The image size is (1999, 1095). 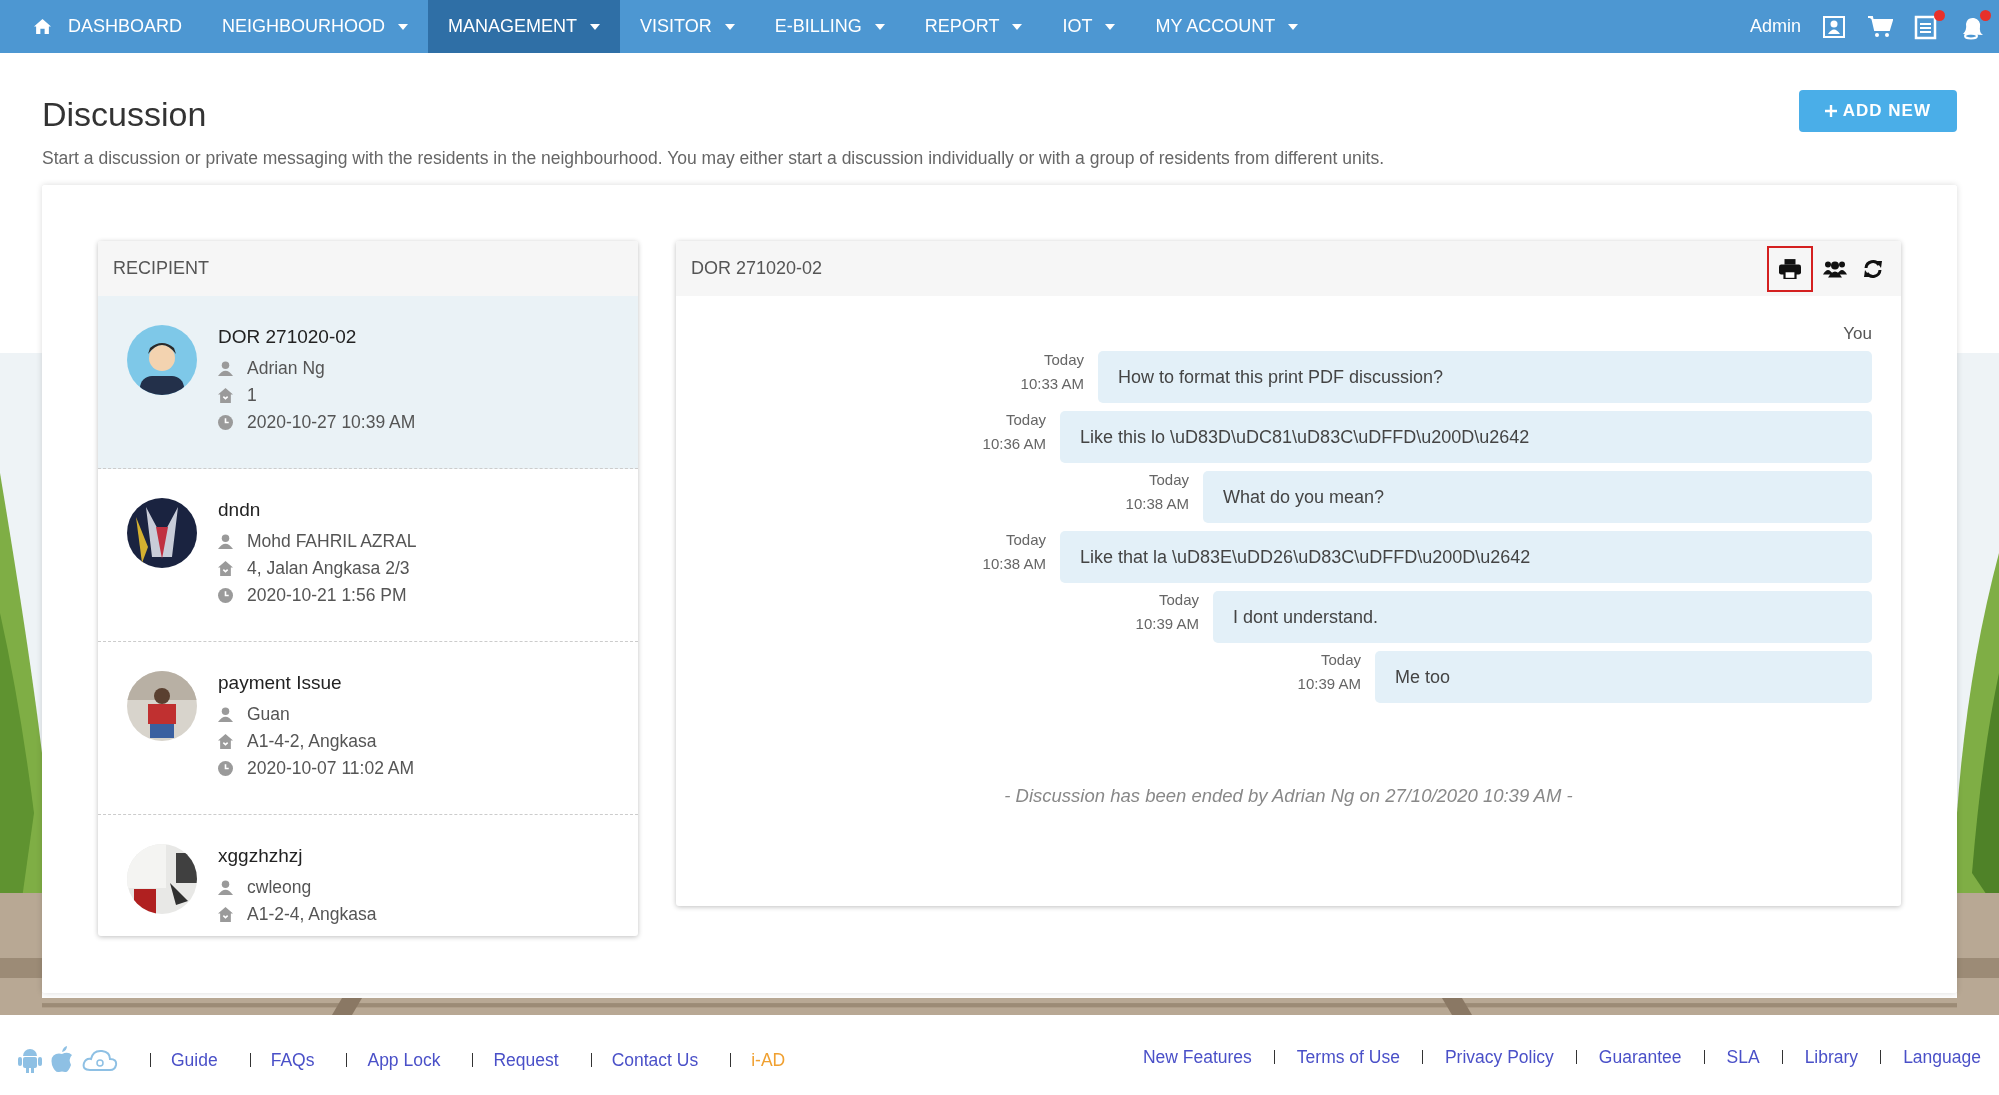 I want to click on footer-link: Contact Us, so click(x=655, y=1060).